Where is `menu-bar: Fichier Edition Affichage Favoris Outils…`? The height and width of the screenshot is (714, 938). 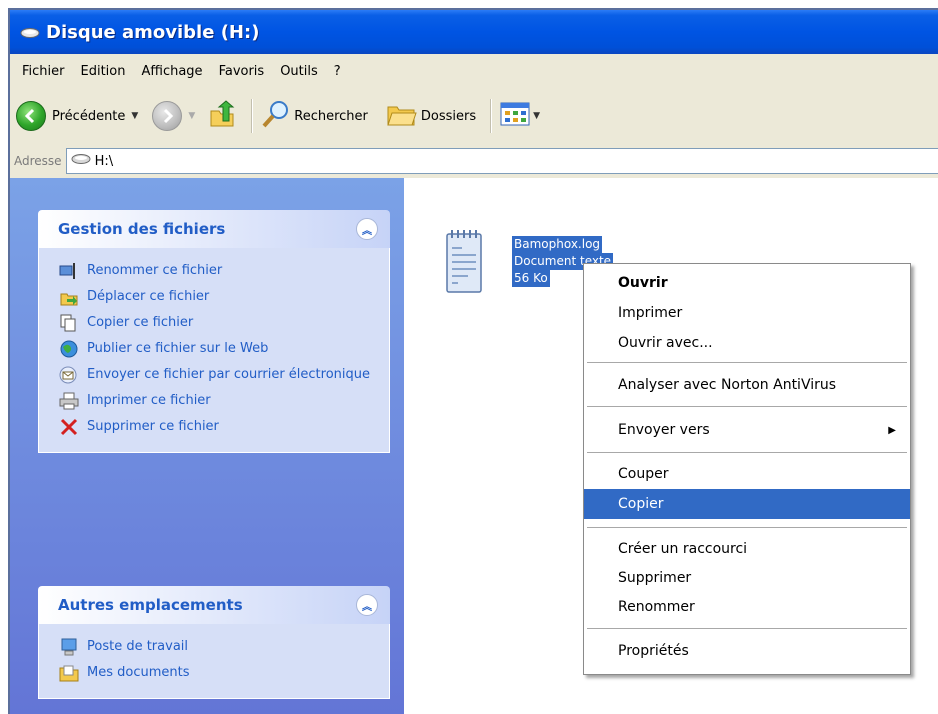
menu-bar: Fichier Edition Affichage Favoris Outils… is located at coordinates (474, 71).